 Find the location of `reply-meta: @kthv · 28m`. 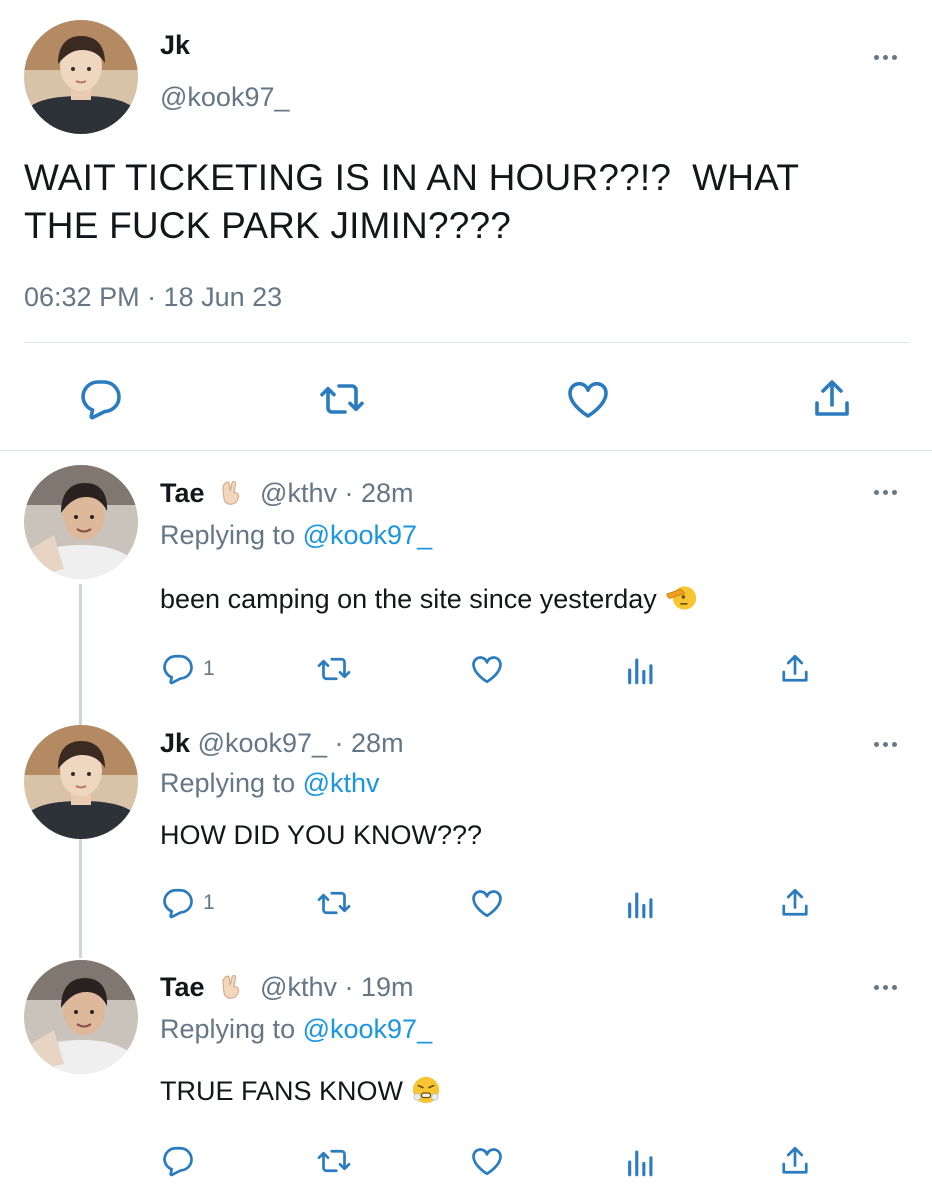

reply-meta: @kthv · 28m is located at coordinates (336, 493).